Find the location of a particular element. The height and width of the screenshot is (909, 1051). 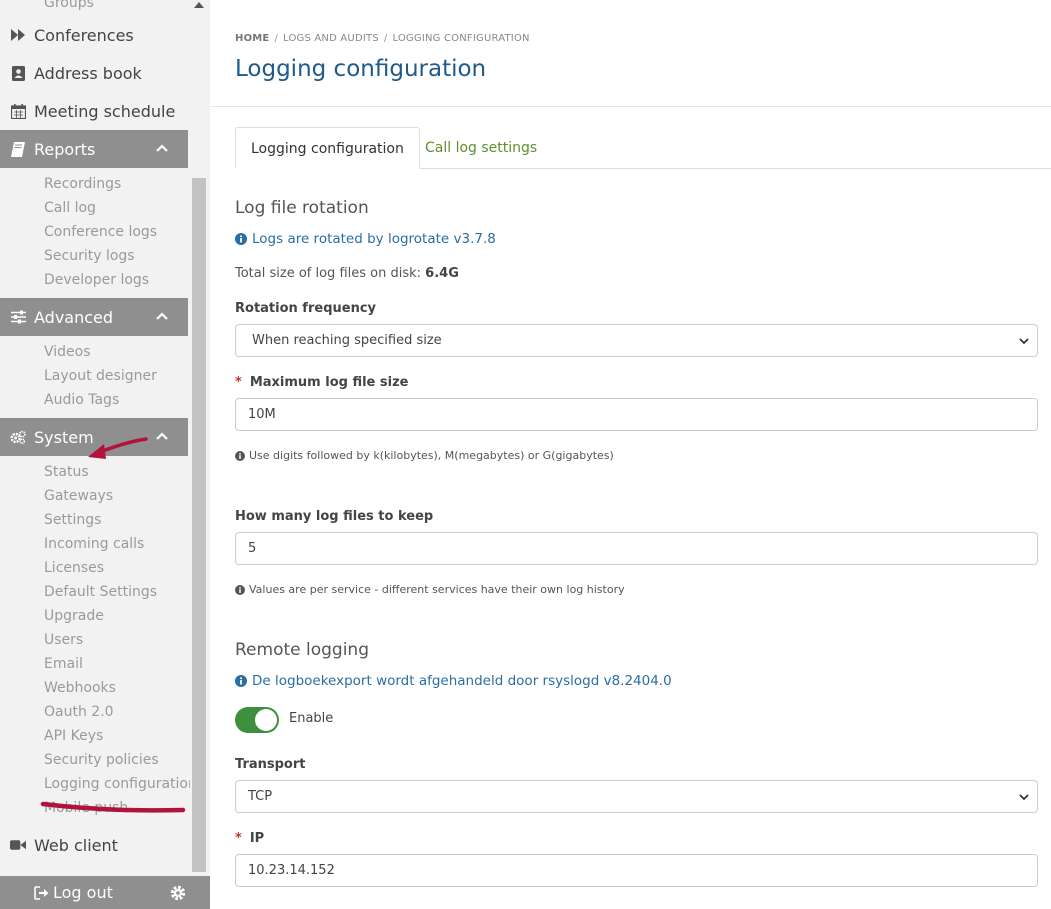

sidebar-section-advanced: Advanced is located at coordinates (94, 317).